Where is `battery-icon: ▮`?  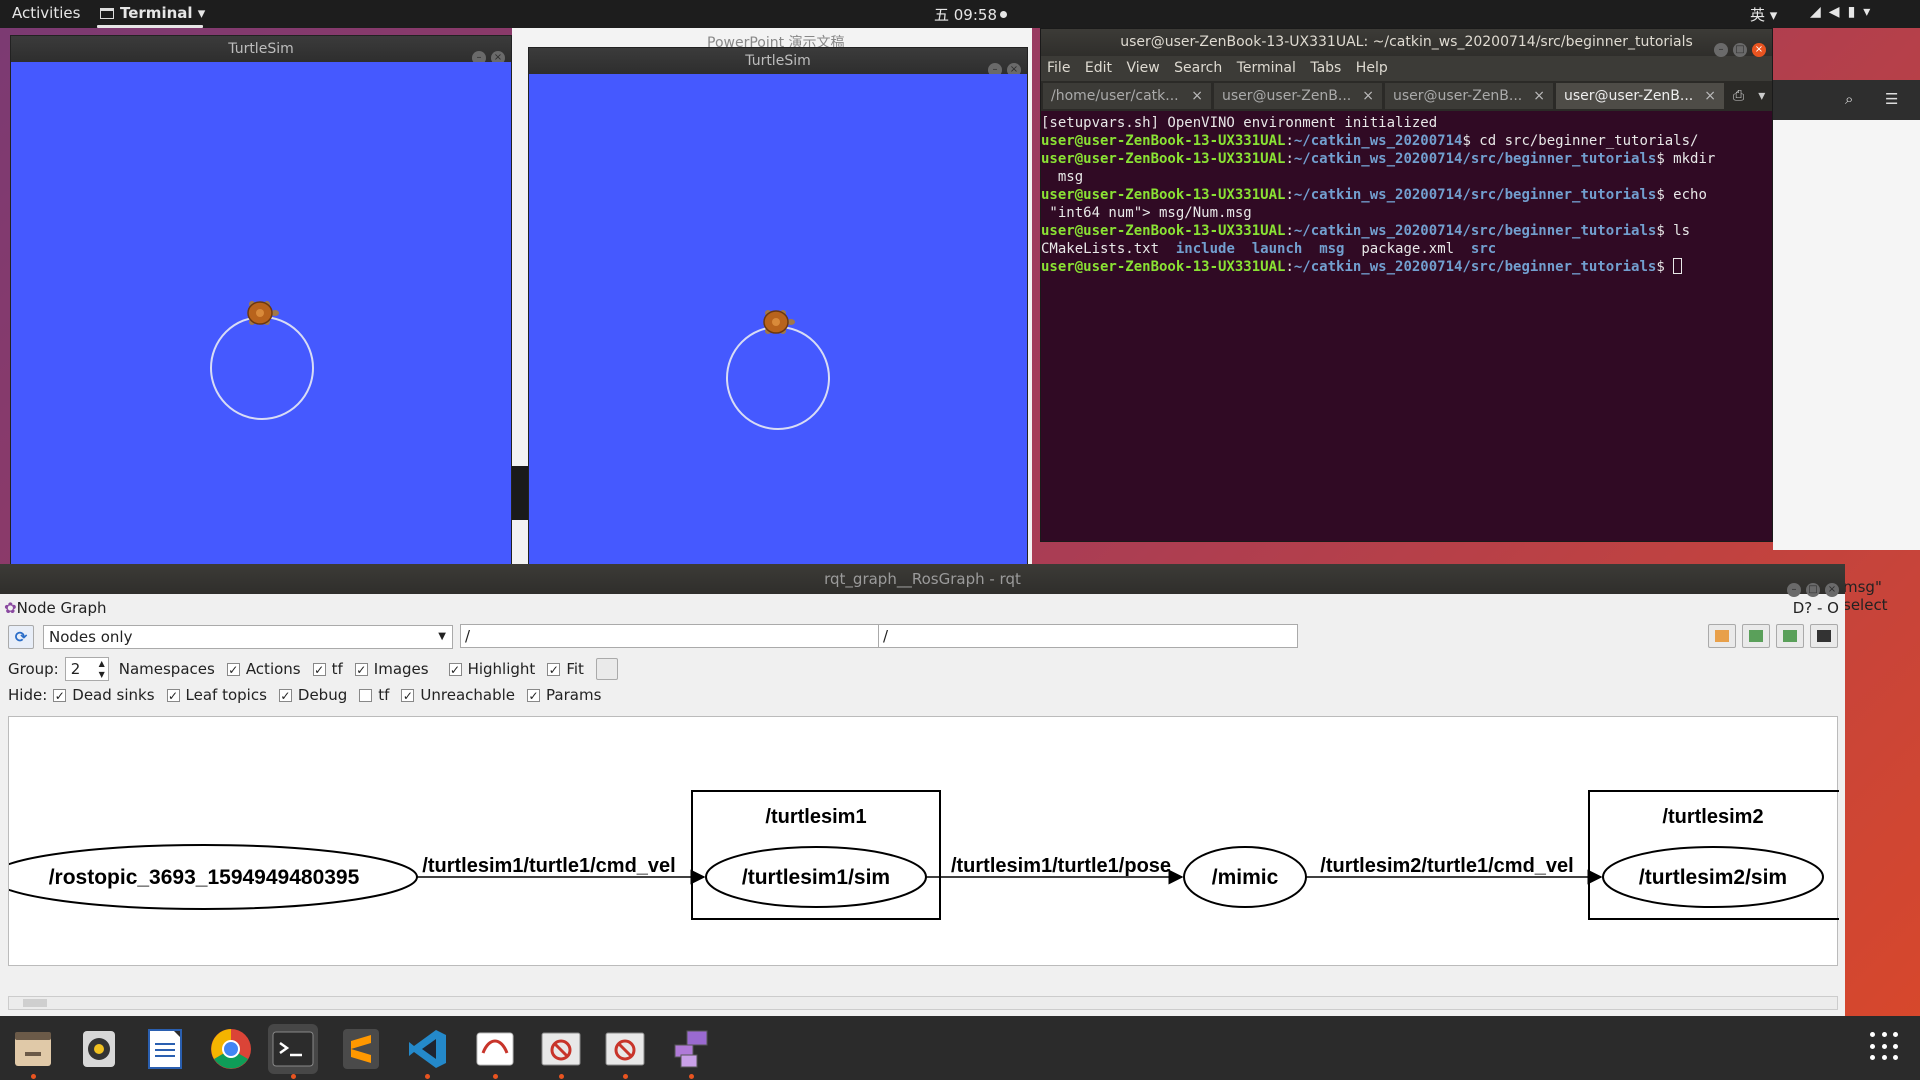 battery-icon: ▮ is located at coordinates (1855, 12).